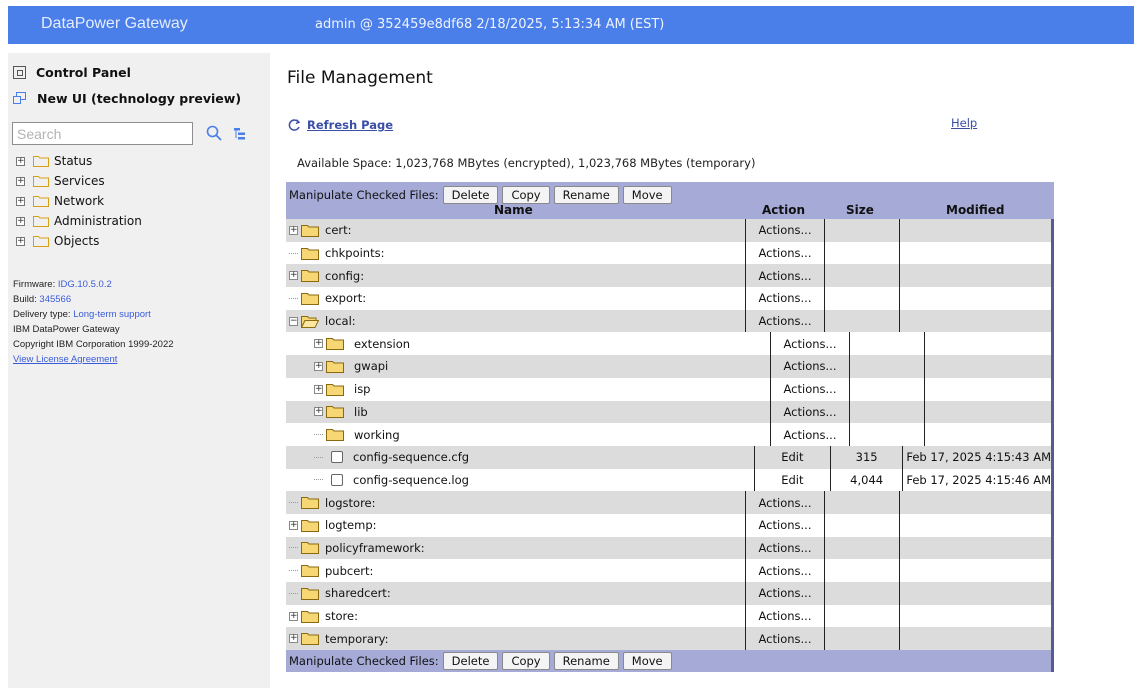  I want to click on folder-name: temporary:, so click(356, 639).